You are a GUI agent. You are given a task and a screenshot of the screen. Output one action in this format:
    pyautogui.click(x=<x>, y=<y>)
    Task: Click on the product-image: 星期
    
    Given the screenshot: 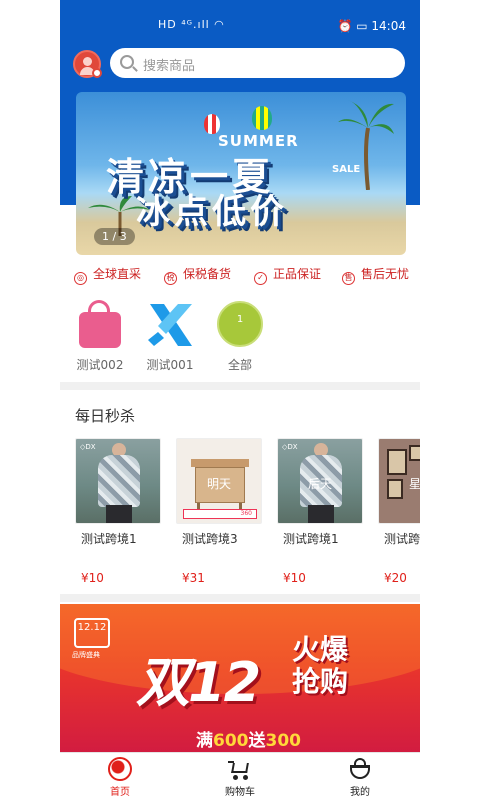 What is the action you would take?
    pyautogui.click(x=399, y=481)
    